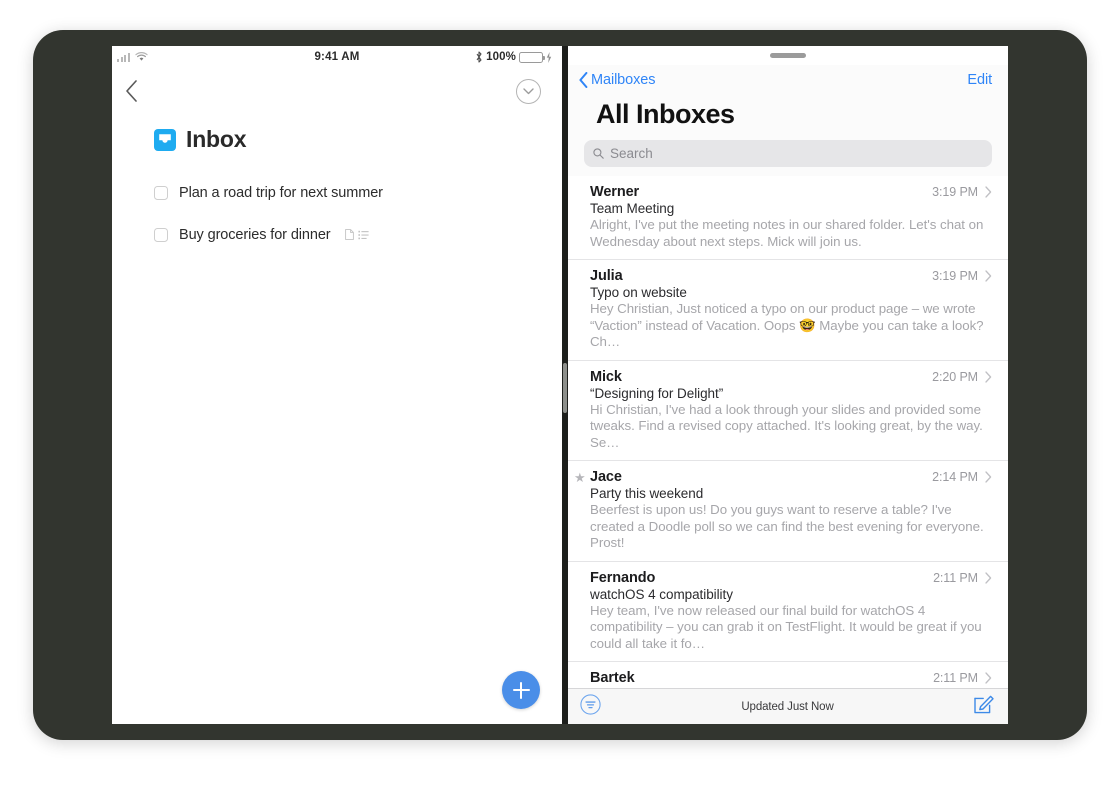 The height and width of the screenshot is (800, 1120). What do you see at coordinates (165, 139) in the screenshot?
I see `inbox-tray-icon` at bounding box center [165, 139].